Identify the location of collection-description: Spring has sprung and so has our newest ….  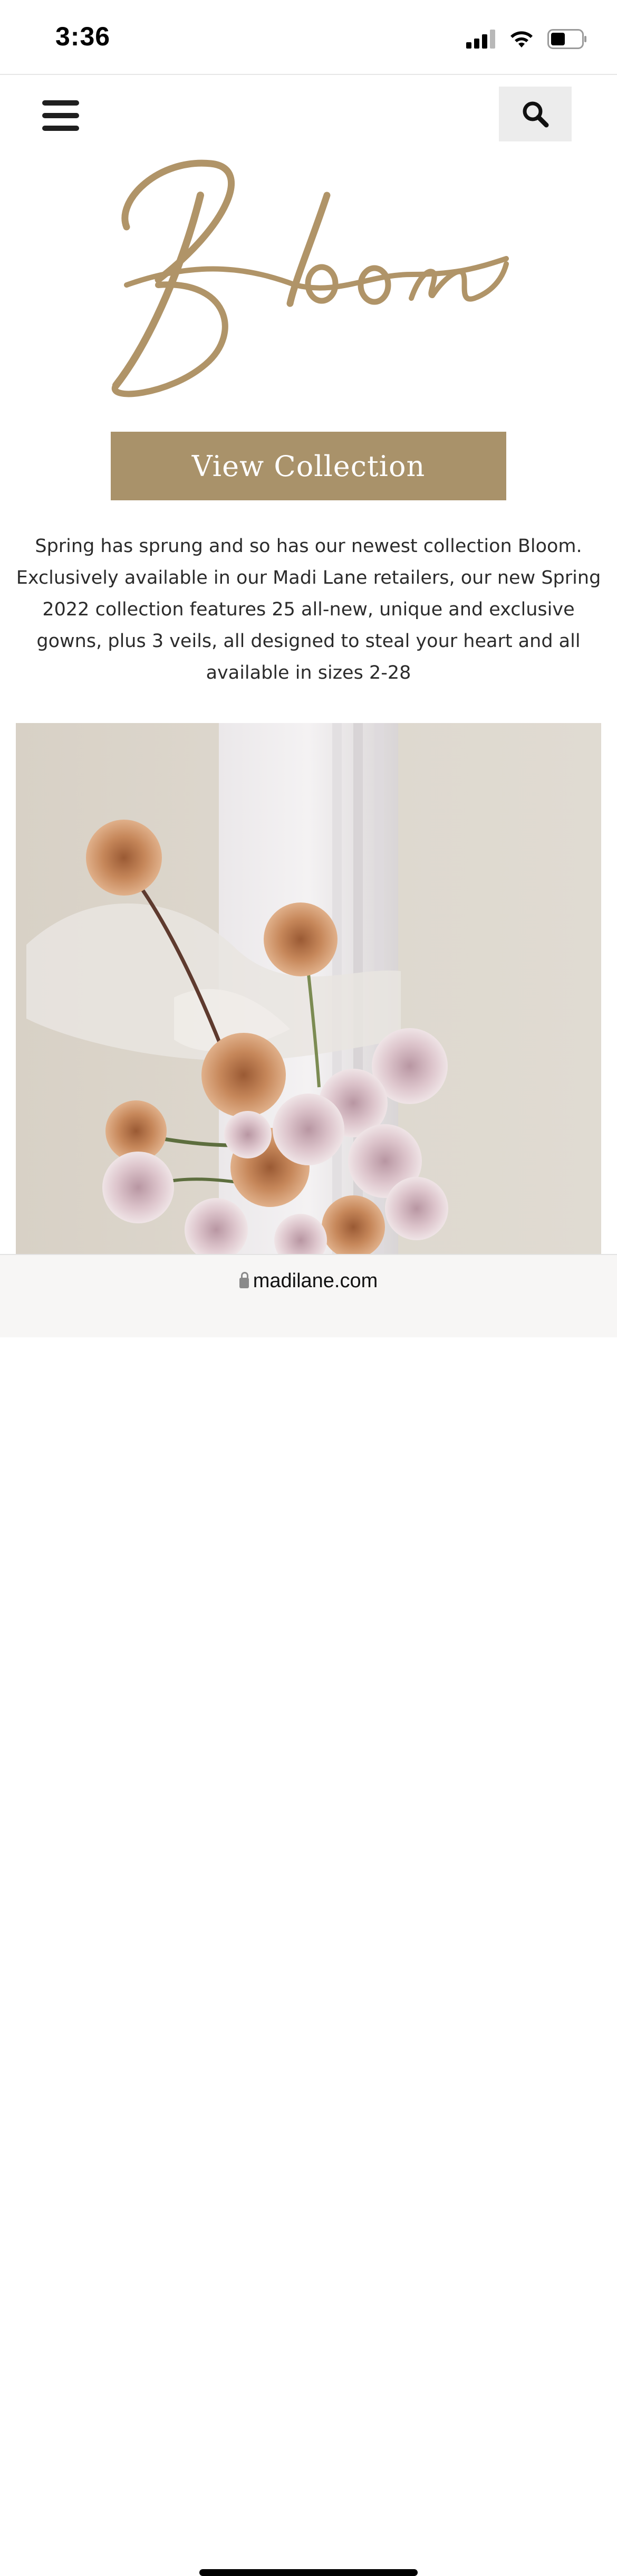
(308, 609).